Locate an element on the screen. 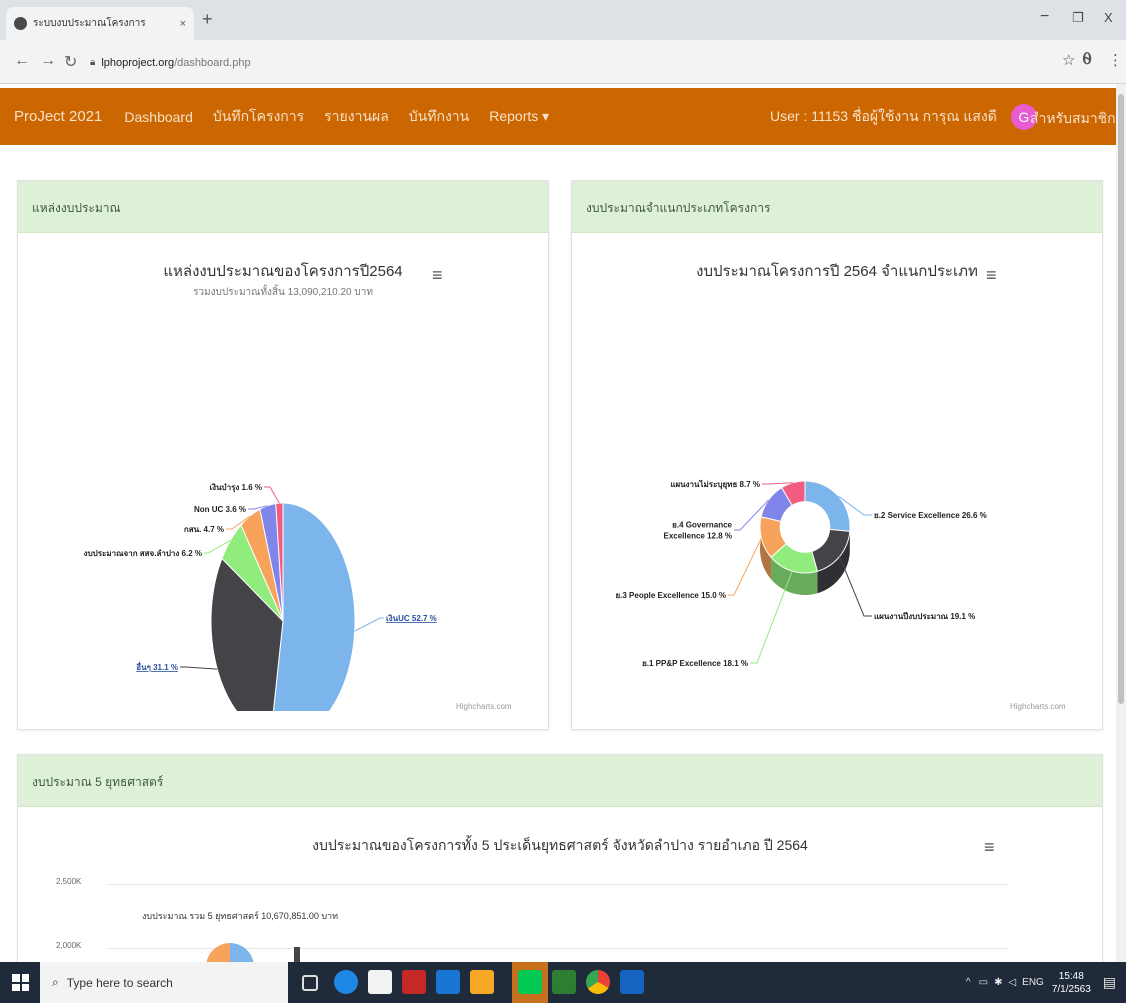 This screenshot has width=1126, height=1003. y-tick-label: 2,000K is located at coordinates (69, 945).